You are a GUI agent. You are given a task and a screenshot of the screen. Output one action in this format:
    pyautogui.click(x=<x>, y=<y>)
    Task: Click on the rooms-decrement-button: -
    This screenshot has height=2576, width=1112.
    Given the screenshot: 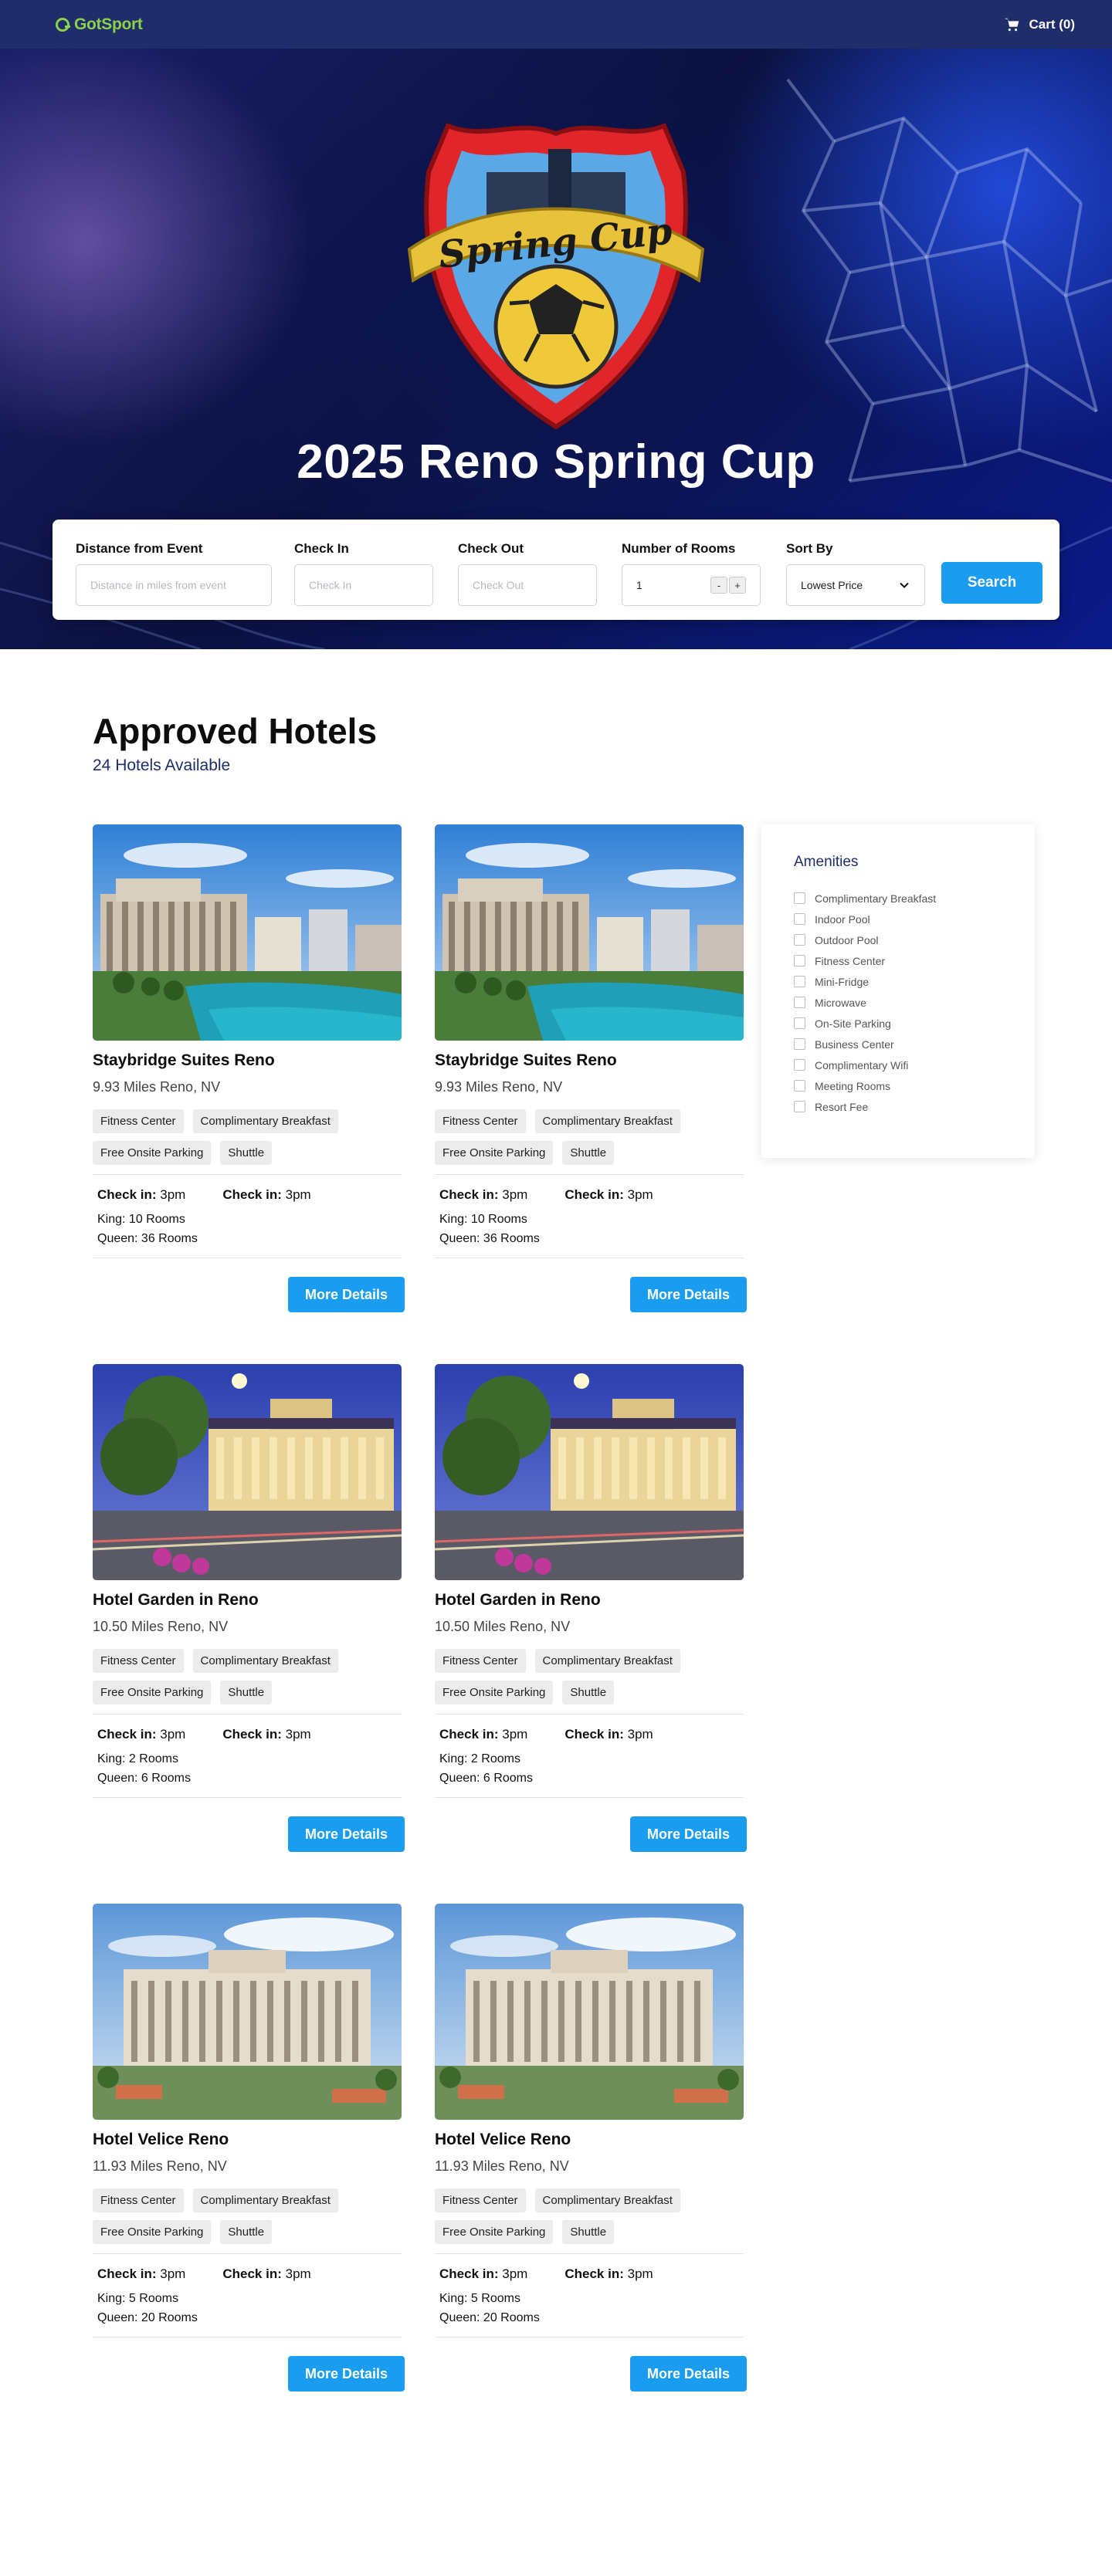 What is the action you would take?
    pyautogui.click(x=718, y=585)
    